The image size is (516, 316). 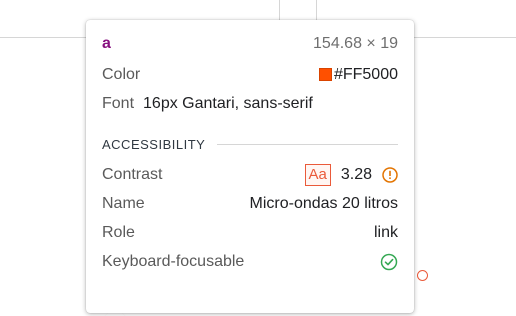 What do you see at coordinates (389, 262) in the screenshot?
I see `check-circle-icon` at bounding box center [389, 262].